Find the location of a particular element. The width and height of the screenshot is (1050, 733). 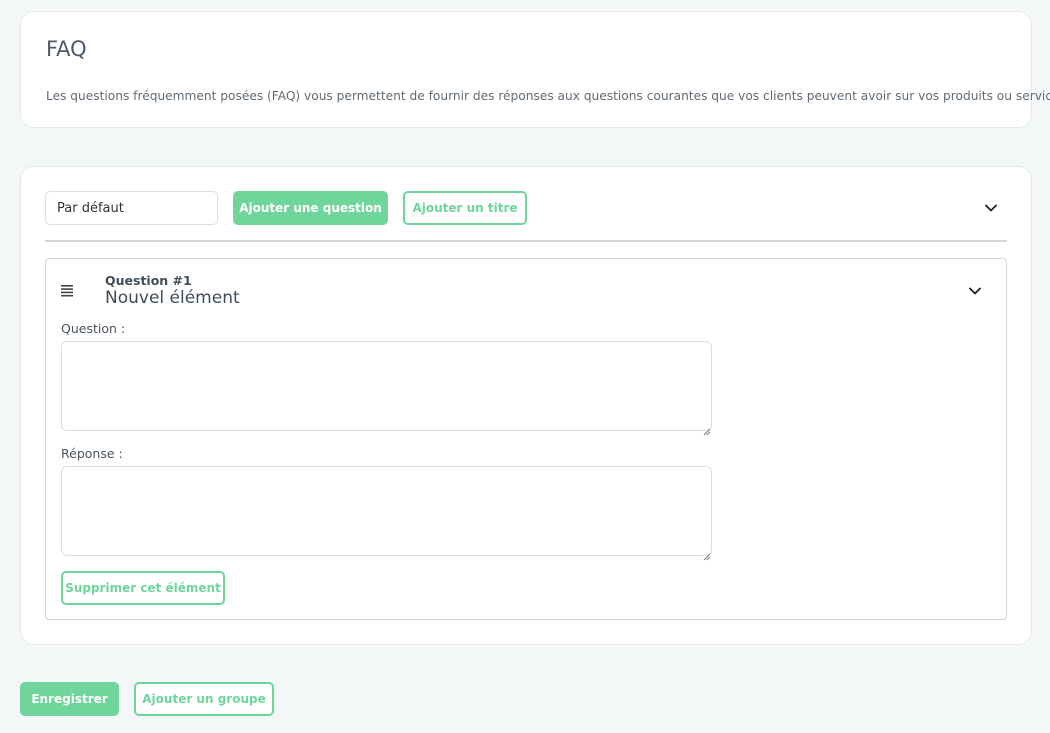

question-label: Question : is located at coordinates (93, 328).